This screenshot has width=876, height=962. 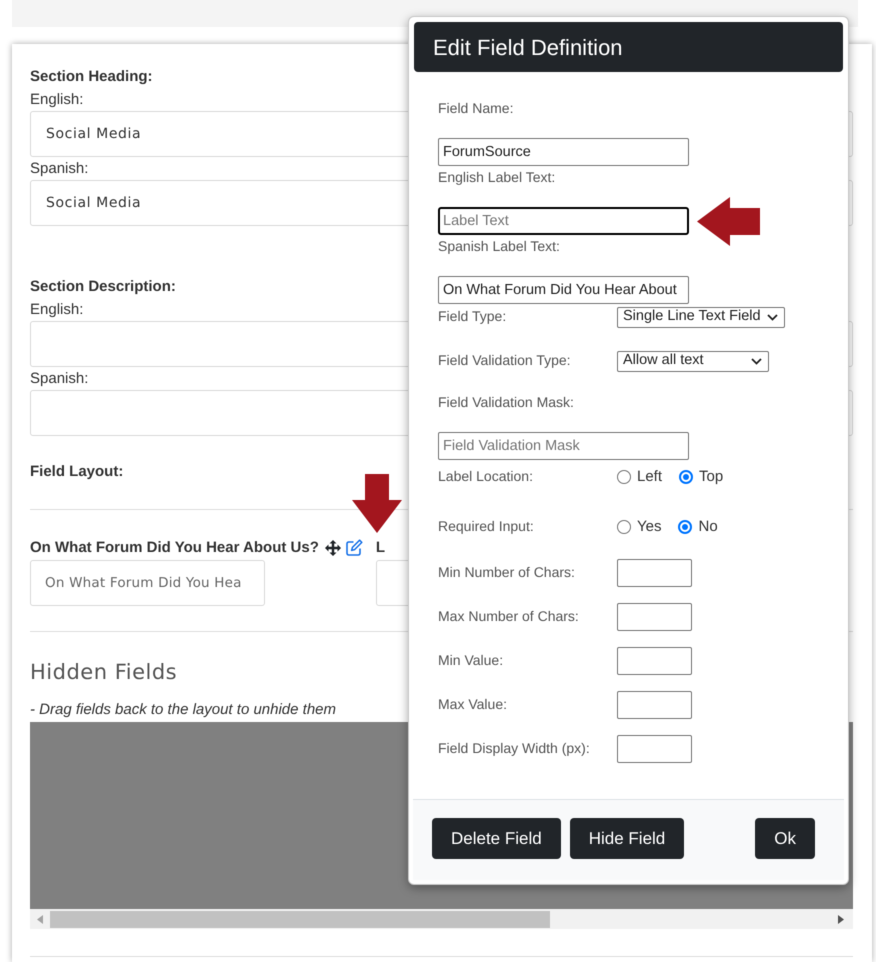 I want to click on field-label: Min Number of Chars:, so click(x=506, y=572).